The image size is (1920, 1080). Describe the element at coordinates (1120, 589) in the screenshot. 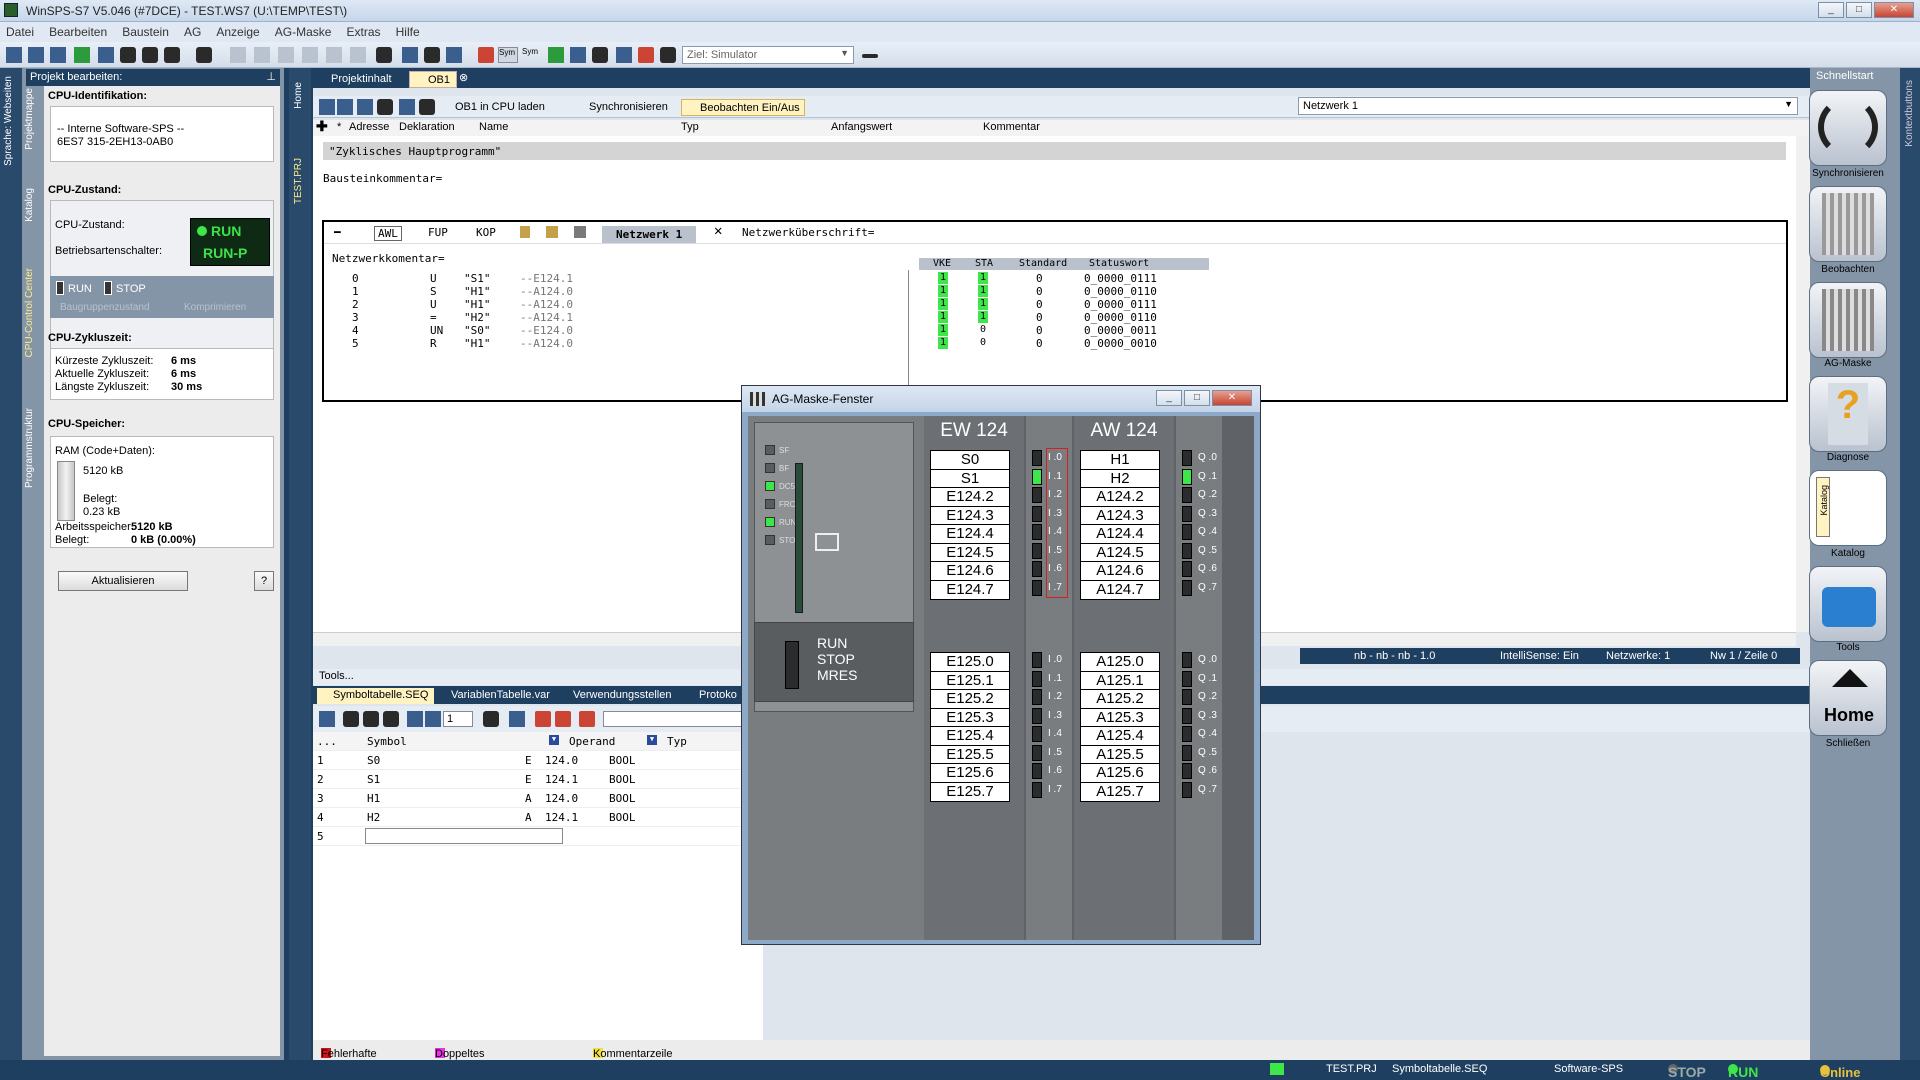

I see `output-slot: A124.7` at that location.